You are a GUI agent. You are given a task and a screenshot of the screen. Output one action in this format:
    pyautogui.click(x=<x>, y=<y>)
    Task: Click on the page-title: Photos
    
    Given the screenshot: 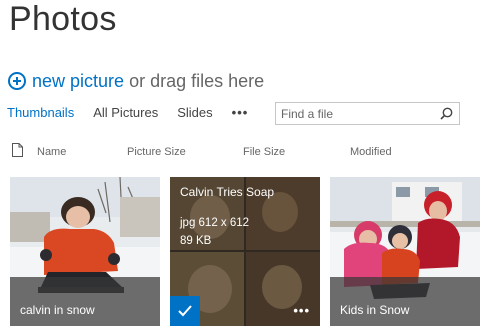 What is the action you would take?
    pyautogui.click(x=63, y=19)
    